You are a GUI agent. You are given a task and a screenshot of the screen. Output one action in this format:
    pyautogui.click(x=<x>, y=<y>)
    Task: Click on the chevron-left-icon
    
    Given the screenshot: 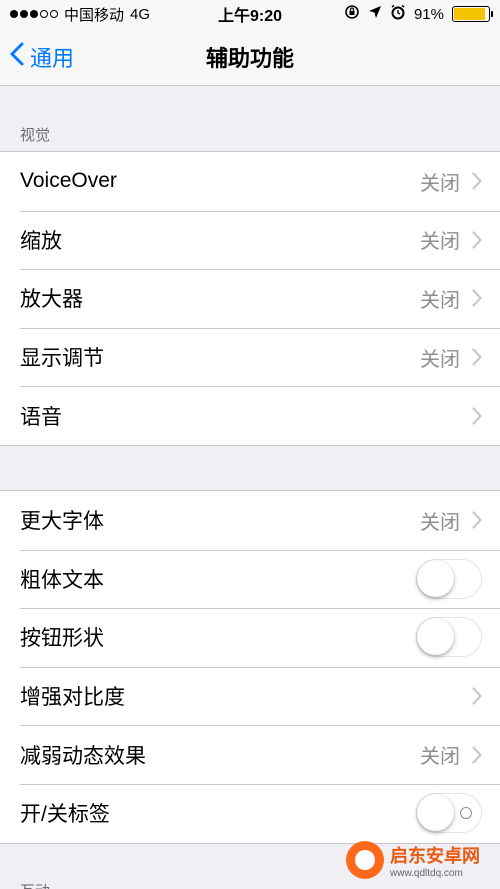 What is the action you would take?
    pyautogui.click(x=17, y=57)
    